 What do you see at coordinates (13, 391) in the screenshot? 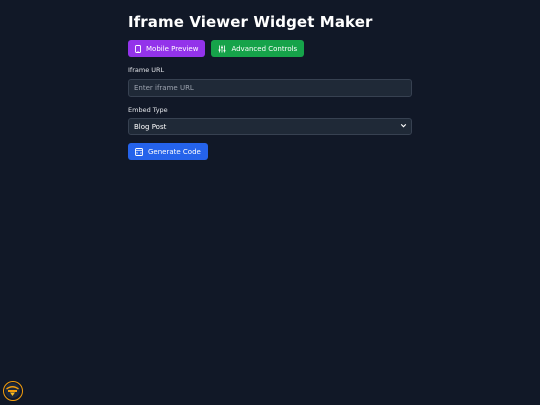
I see `logo-badge` at bounding box center [13, 391].